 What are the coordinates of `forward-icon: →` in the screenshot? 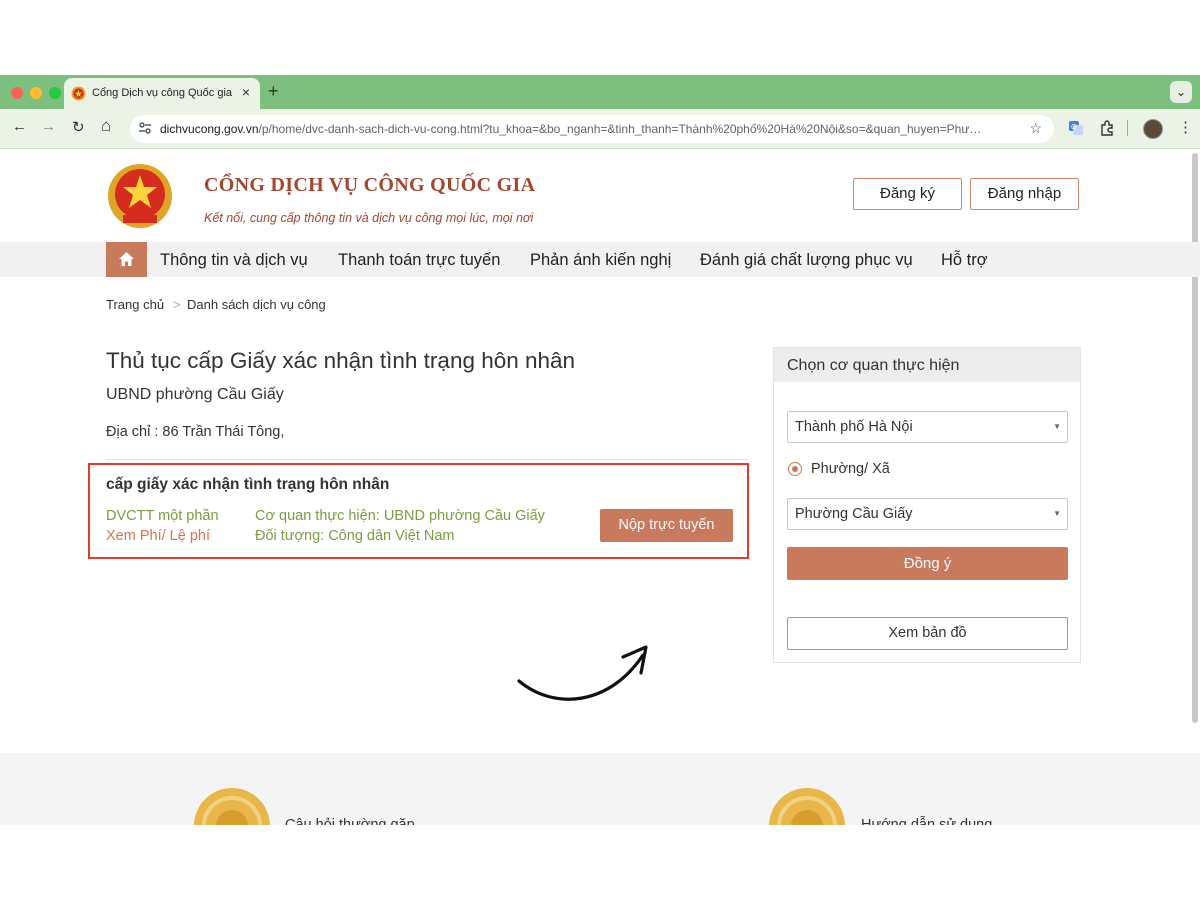 It's located at (48, 126).